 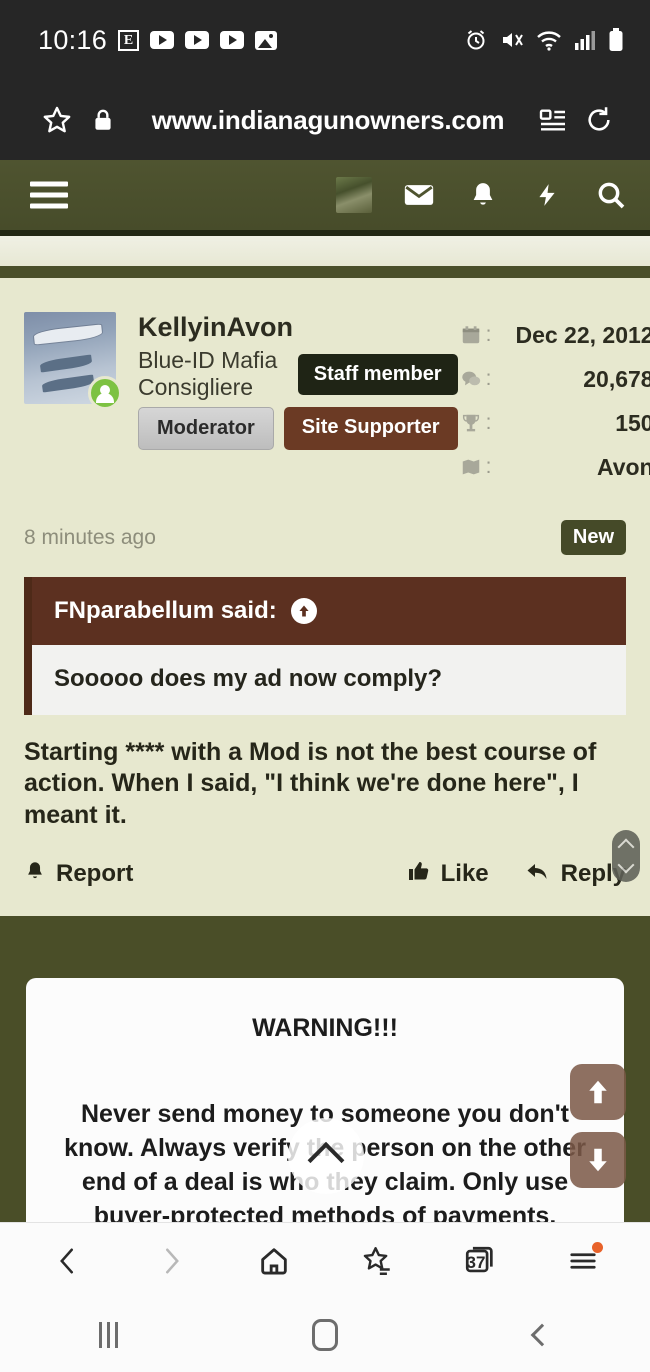 I want to click on trophy-points-value: 150, so click(x=632, y=422).